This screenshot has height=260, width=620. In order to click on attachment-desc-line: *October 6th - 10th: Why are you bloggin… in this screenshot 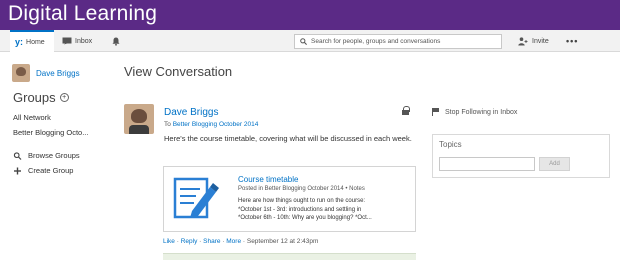, I will do `click(305, 218)`.